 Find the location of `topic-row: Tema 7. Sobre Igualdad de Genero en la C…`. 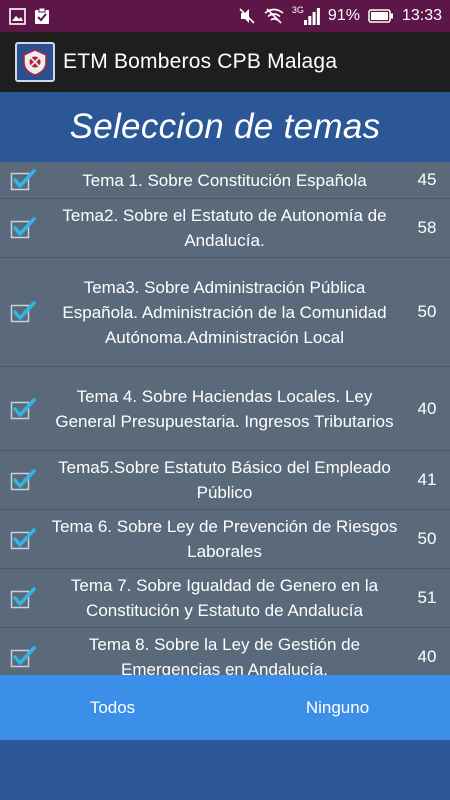

topic-row: Tema 7. Sobre Igualdad de Genero en la C… is located at coordinates (225, 598).